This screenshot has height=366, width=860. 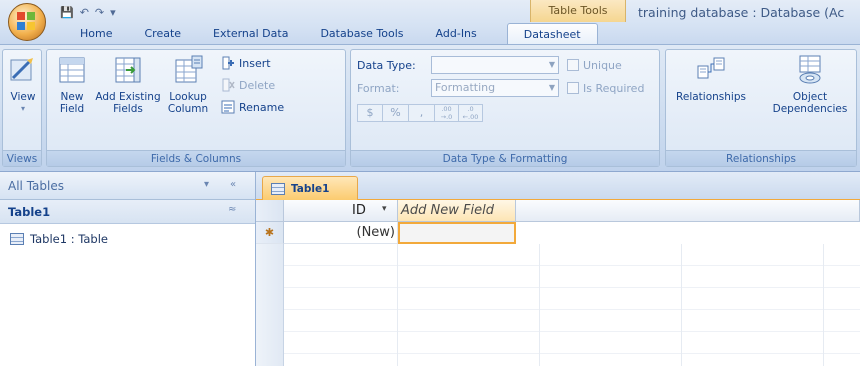 I want to click on office-logo-icon, so click(x=27, y=22).